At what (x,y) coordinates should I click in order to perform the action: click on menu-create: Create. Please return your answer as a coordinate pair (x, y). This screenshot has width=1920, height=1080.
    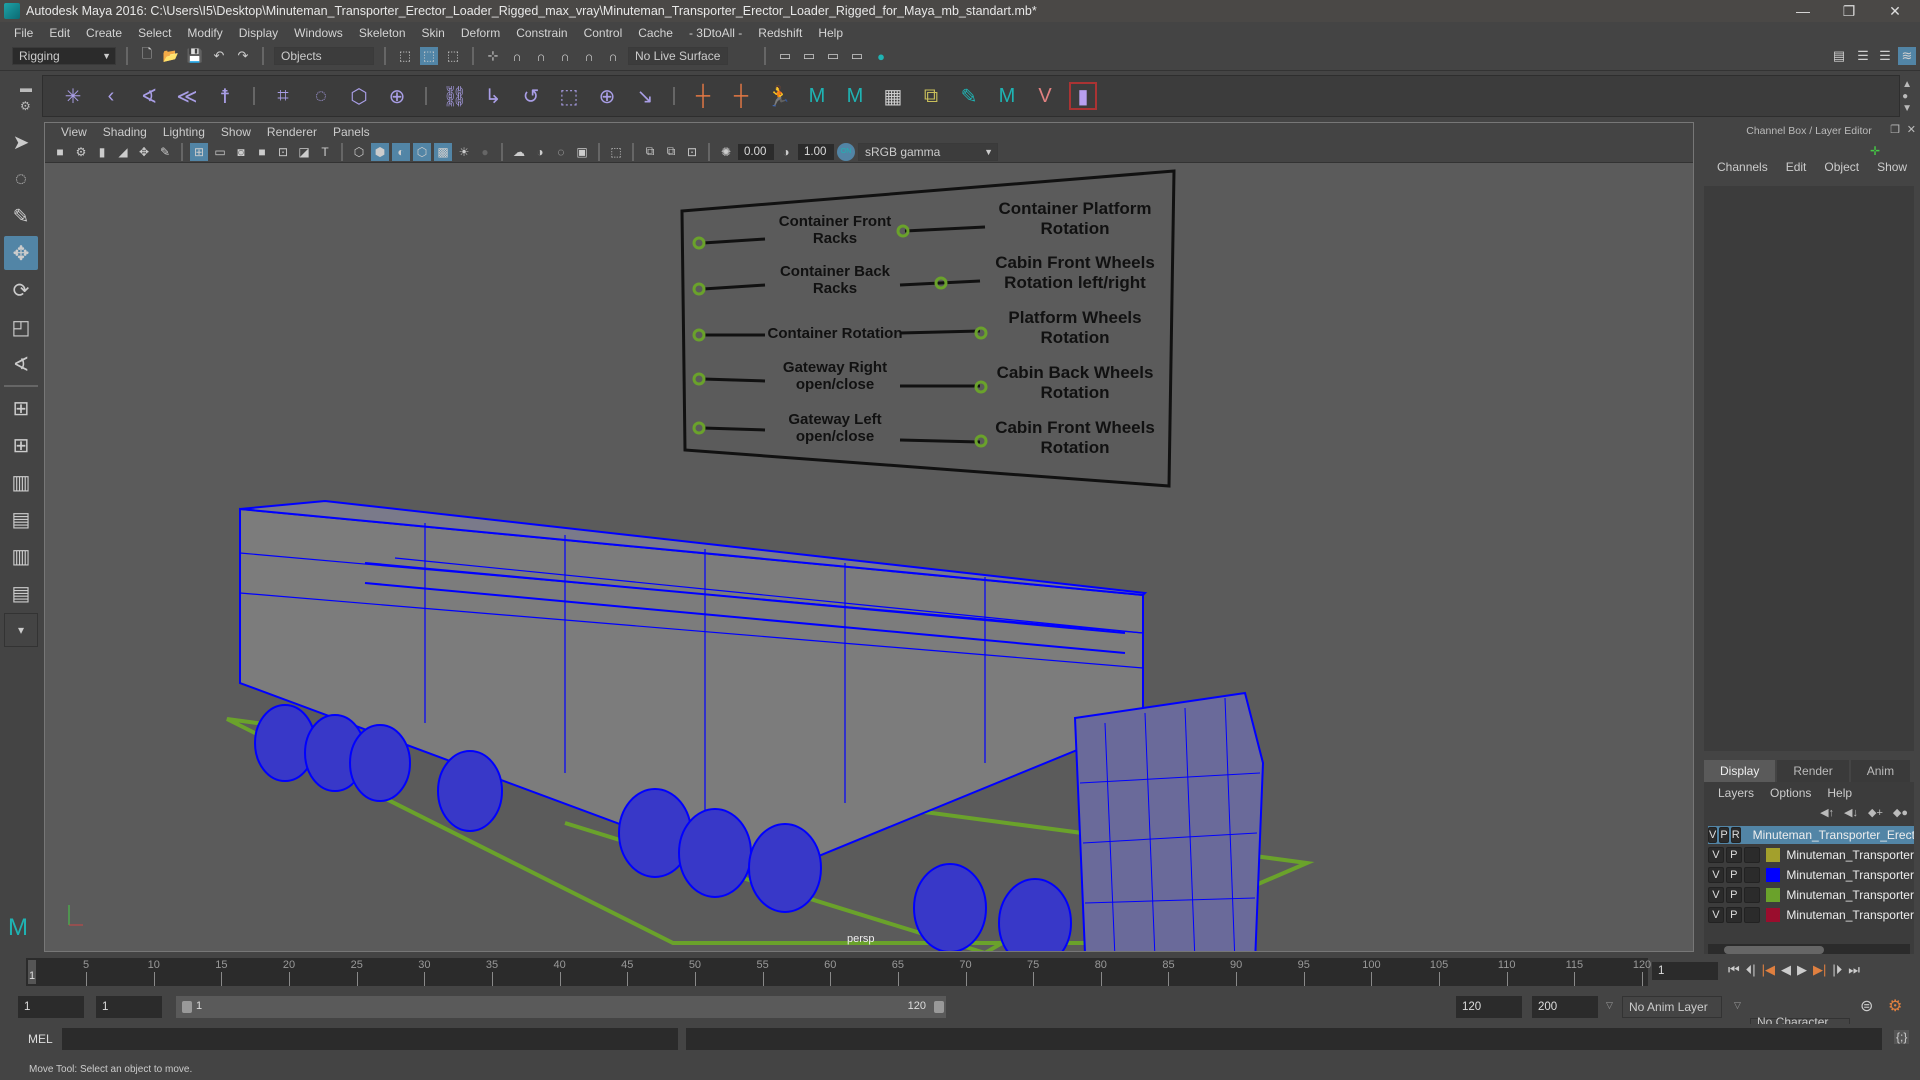
    Looking at the image, I should click on (104, 33).